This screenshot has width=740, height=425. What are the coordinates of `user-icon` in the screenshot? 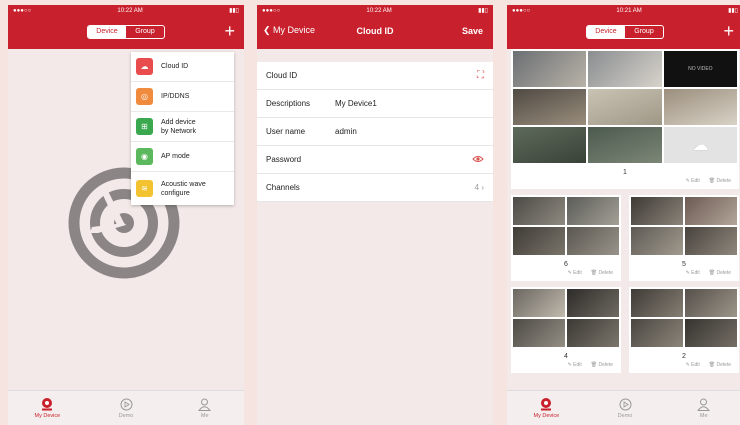 It's located at (205, 404).